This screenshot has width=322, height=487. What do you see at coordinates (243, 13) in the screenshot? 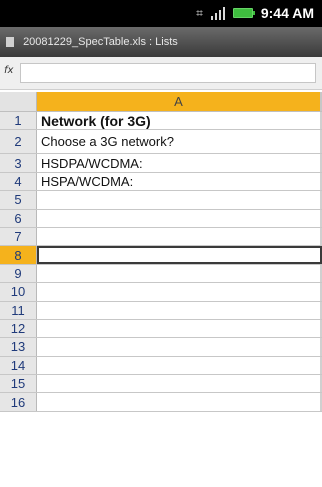
I see `battery-icon` at bounding box center [243, 13].